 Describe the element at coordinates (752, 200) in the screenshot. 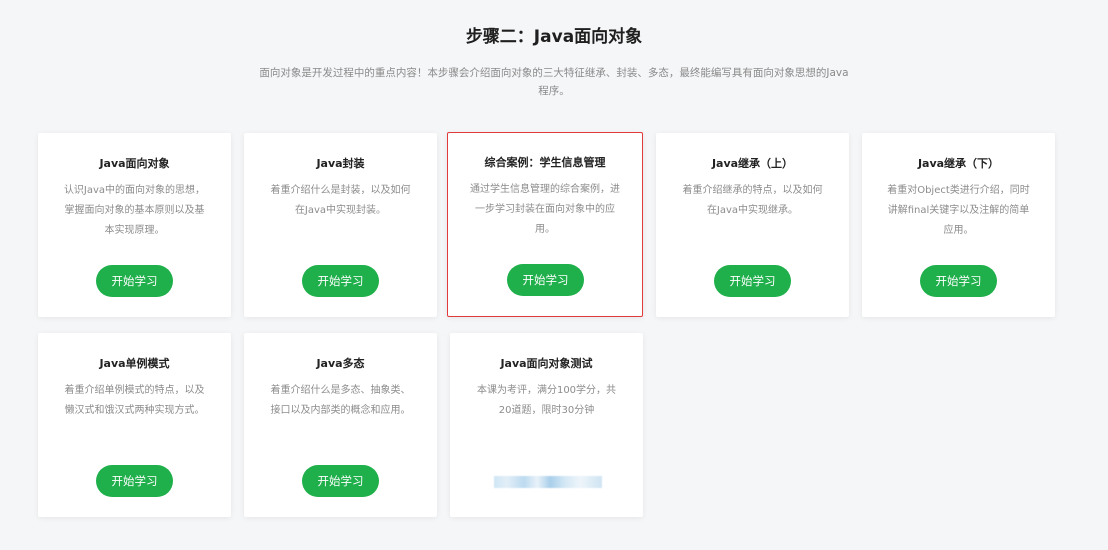

I see `card-description: 着重介绍继承的特点，以及如何在Java中实现继承。` at that location.